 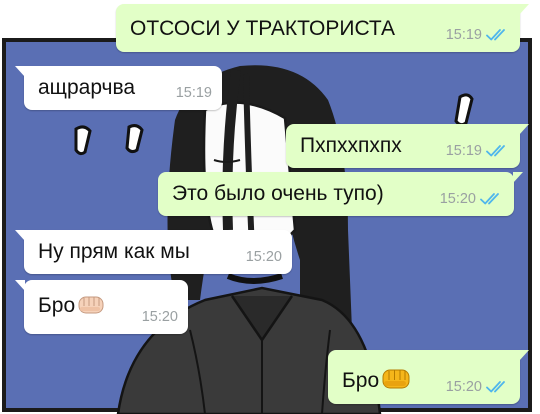 I want to click on message-text: Пхпххпхпх, so click(x=351, y=145).